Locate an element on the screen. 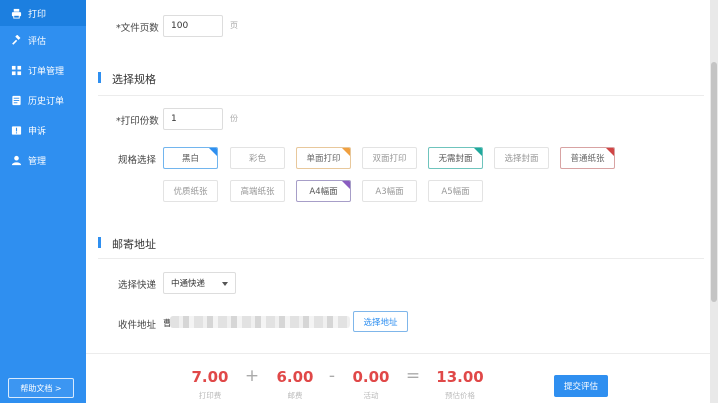  gavel-icon is located at coordinates (16, 40).